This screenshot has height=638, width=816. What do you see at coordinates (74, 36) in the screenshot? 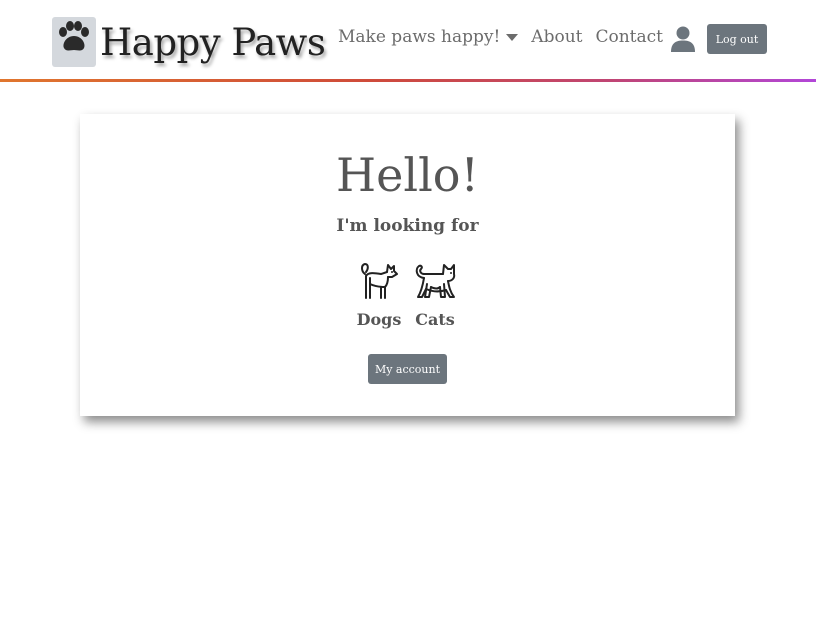
I see `paw-icon` at bounding box center [74, 36].